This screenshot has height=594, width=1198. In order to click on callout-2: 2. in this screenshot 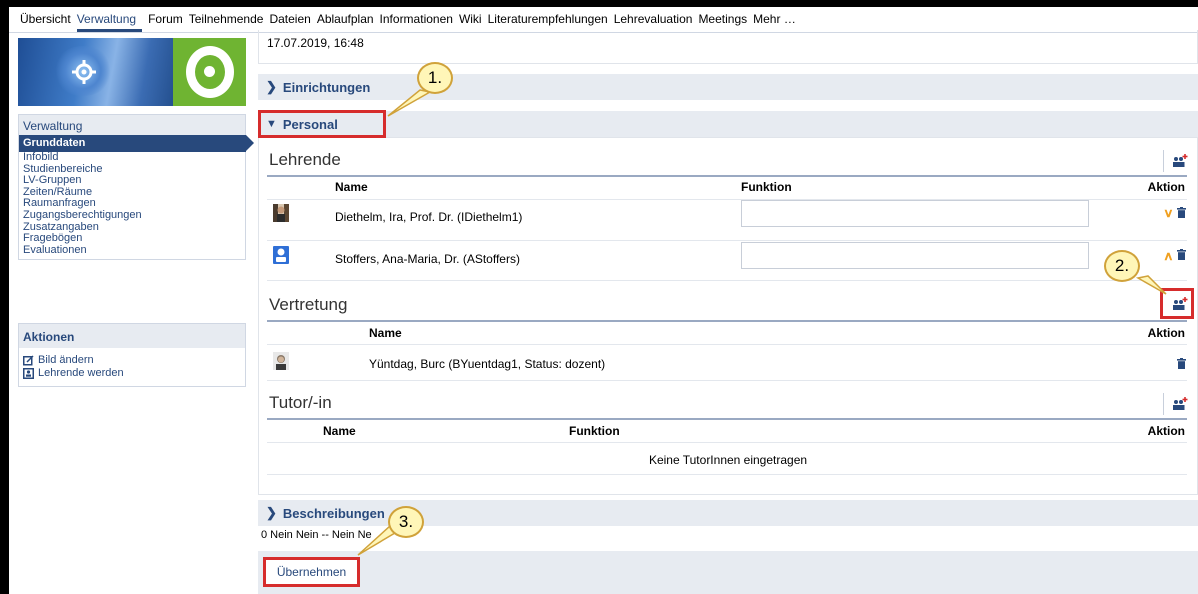, I will do `click(1122, 266)`.